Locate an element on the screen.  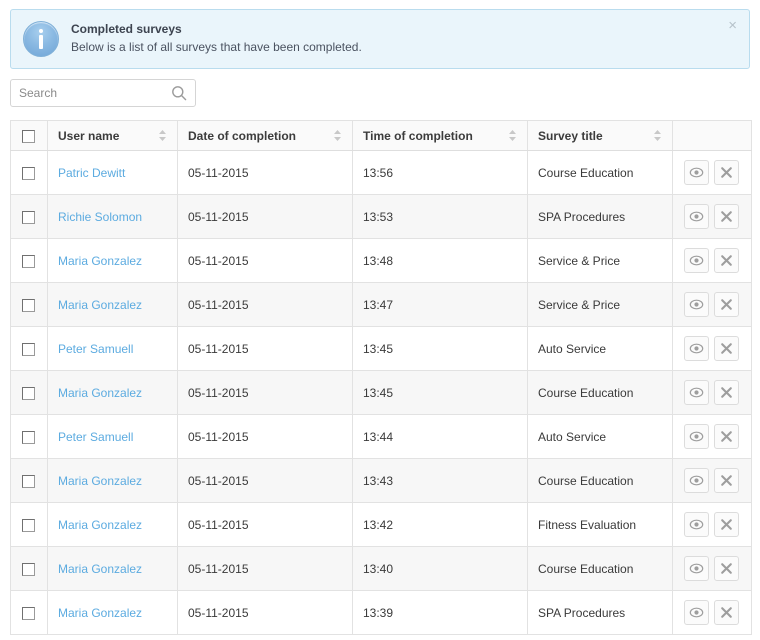
user-name-link: Richie Solomon is located at coordinates (100, 217).